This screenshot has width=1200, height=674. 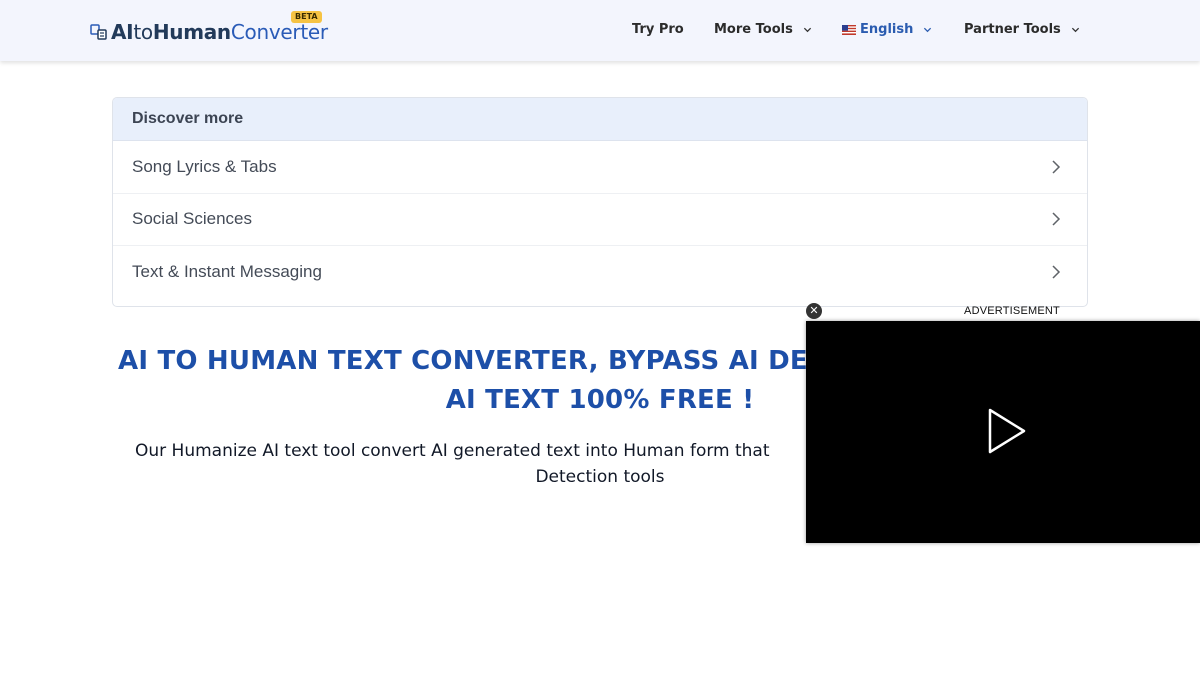 I want to click on nav-try-pro-label: Try Pro, so click(x=658, y=29).